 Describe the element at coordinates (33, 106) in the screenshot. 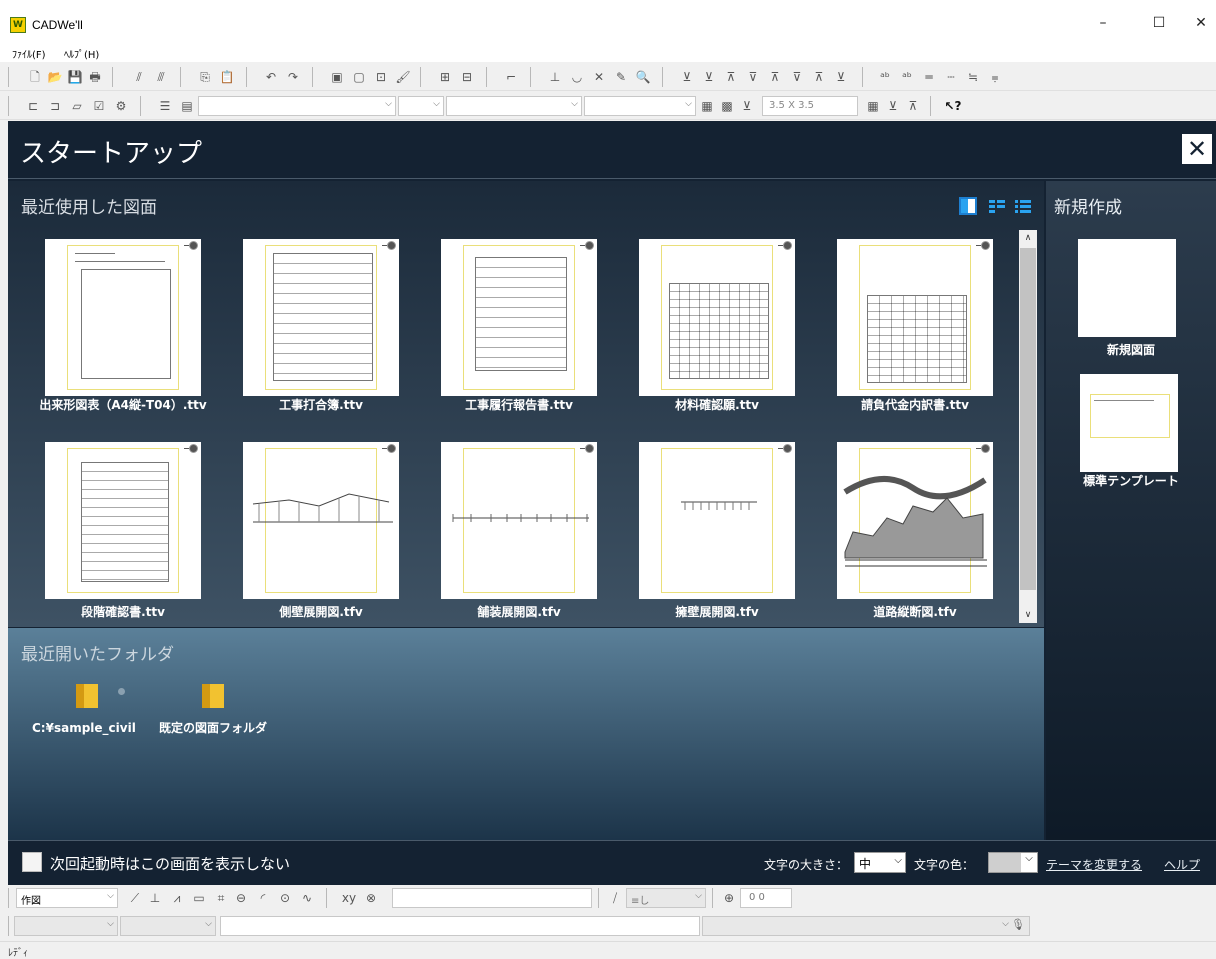

I see `cad-icon: ⊏` at that location.